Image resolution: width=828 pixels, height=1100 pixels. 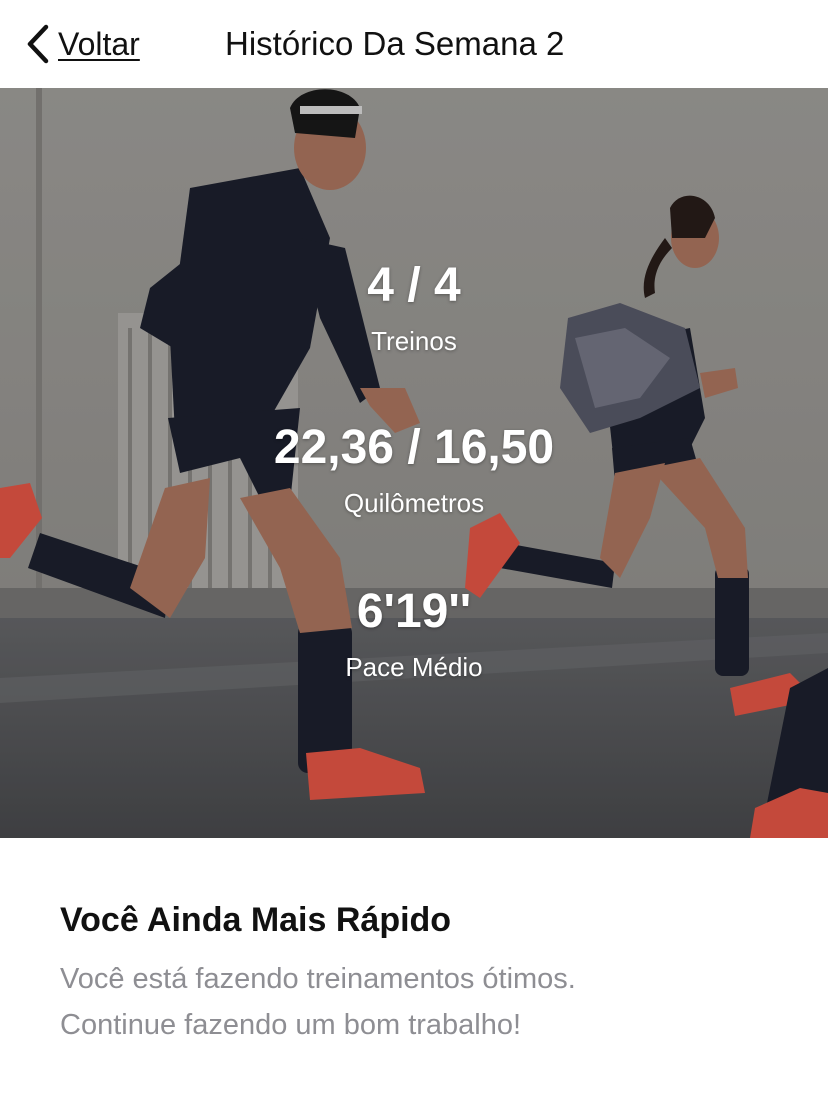 What do you see at coordinates (414, 667) in the screenshot?
I see `pace-label: Pace Médio` at bounding box center [414, 667].